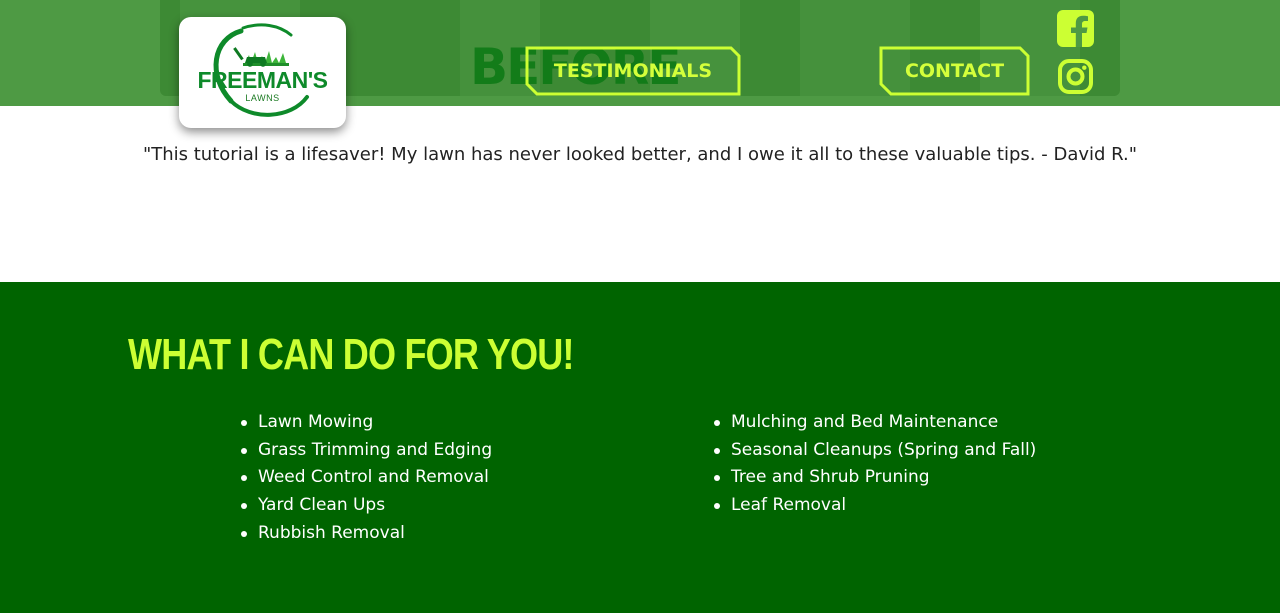 The width and height of the screenshot is (1280, 613). What do you see at coordinates (1075, 76) in the screenshot?
I see `instagram-icon` at bounding box center [1075, 76].